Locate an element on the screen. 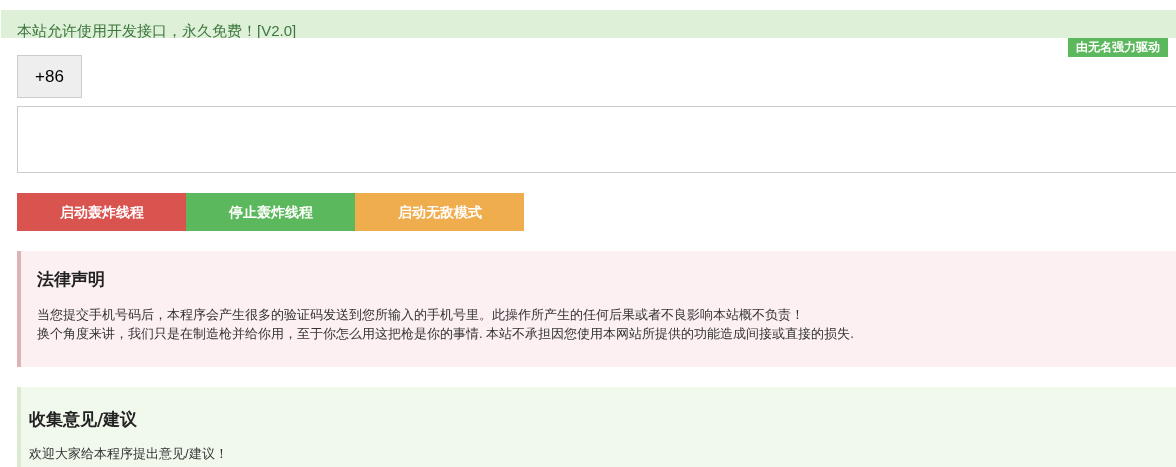 The height and width of the screenshot is (467, 1176). notice-title: 收集意见/建议 is located at coordinates (84, 419).